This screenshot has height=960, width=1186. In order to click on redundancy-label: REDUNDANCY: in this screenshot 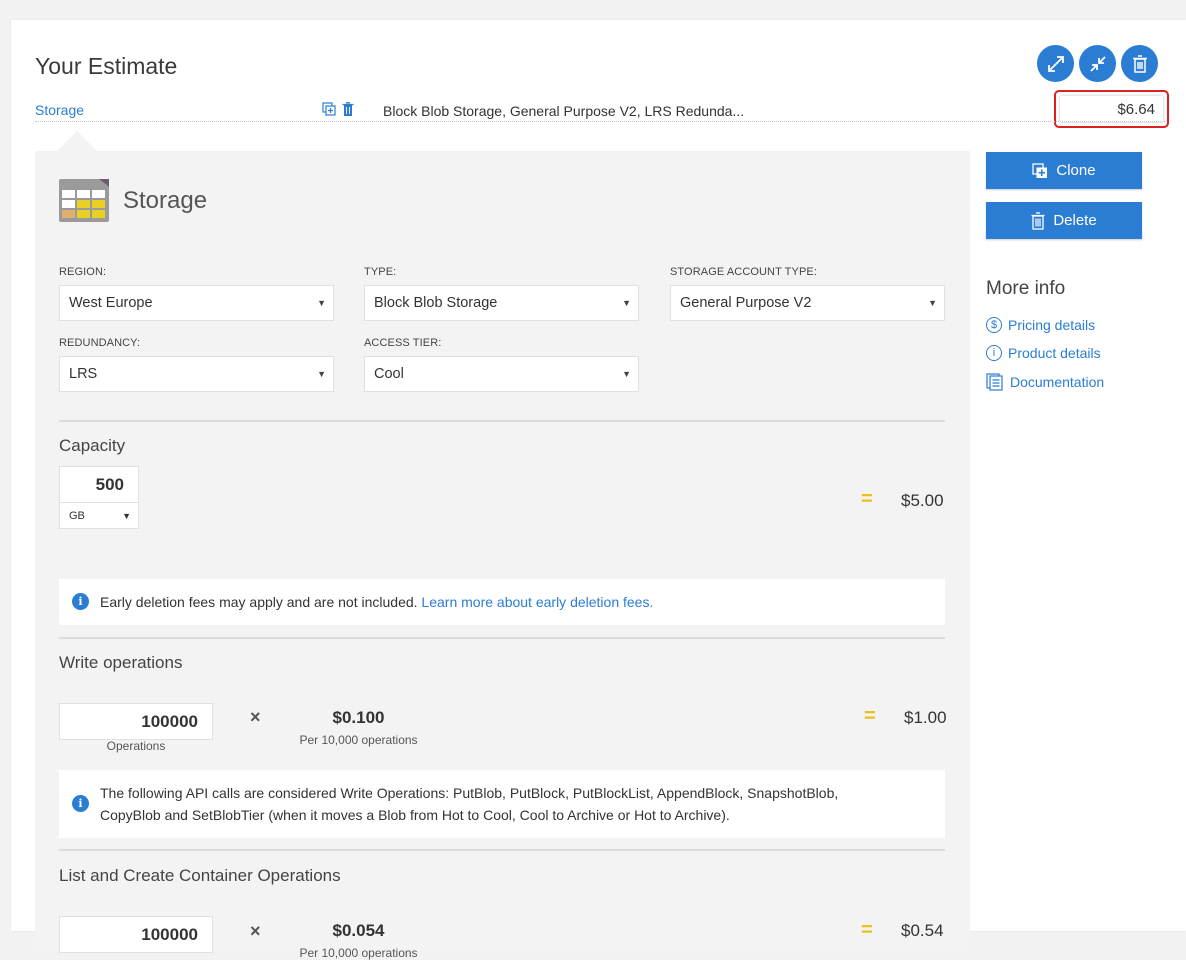, I will do `click(100, 343)`.